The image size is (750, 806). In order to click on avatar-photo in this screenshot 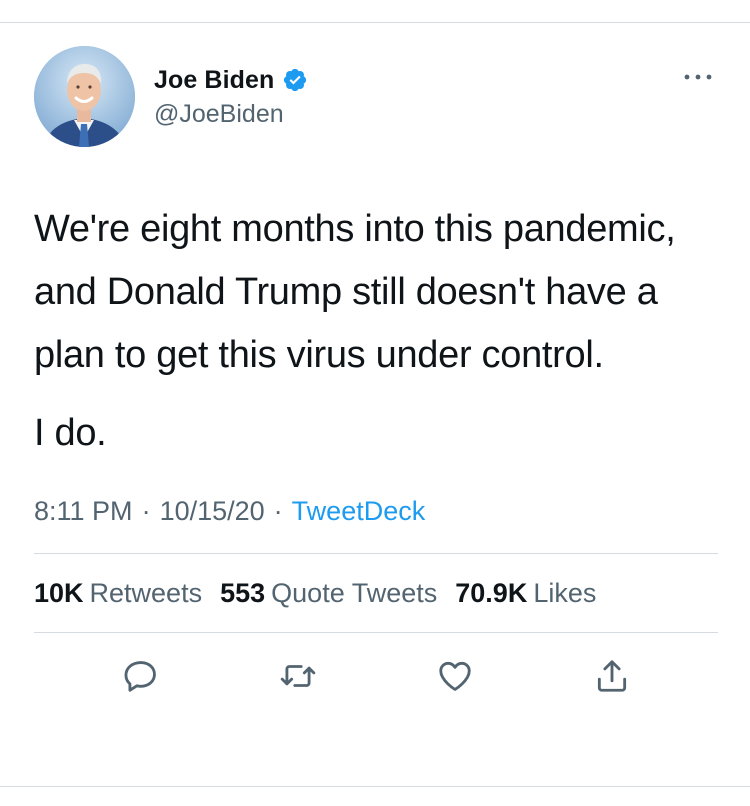, I will do `click(84, 96)`.